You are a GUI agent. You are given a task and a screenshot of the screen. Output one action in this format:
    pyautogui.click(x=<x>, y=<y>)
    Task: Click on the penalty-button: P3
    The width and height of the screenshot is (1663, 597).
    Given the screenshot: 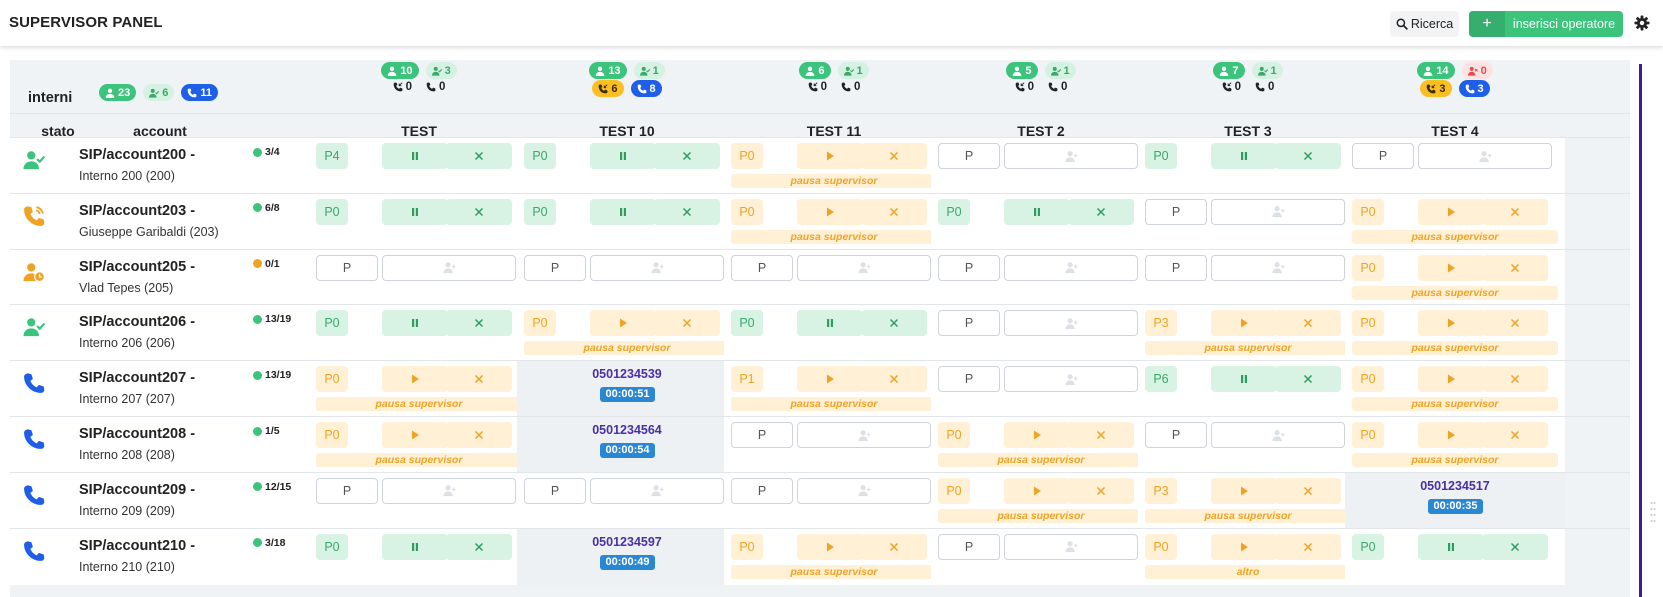 What is the action you would take?
    pyautogui.click(x=1161, y=323)
    